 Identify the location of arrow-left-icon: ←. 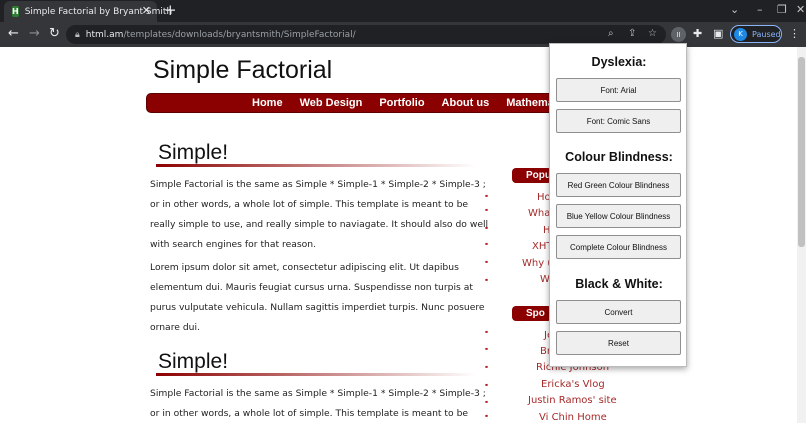
(13, 34).